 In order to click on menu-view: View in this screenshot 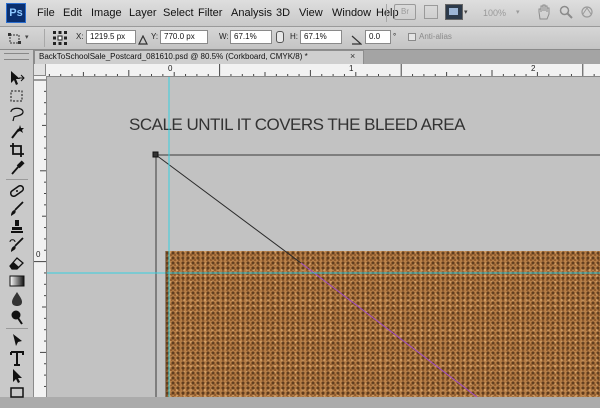, I will do `click(311, 13)`.